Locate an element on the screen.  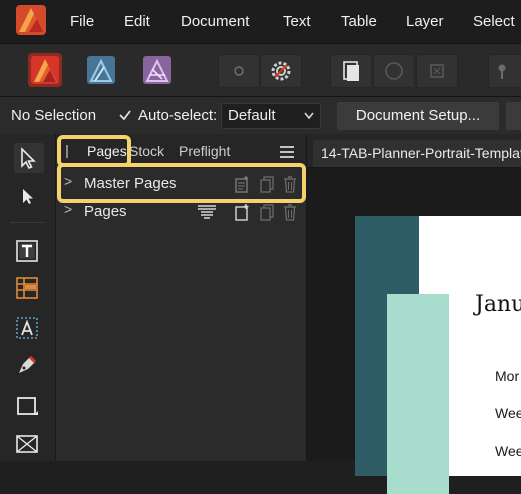
context-extra-button is located at coordinates (513, 116).